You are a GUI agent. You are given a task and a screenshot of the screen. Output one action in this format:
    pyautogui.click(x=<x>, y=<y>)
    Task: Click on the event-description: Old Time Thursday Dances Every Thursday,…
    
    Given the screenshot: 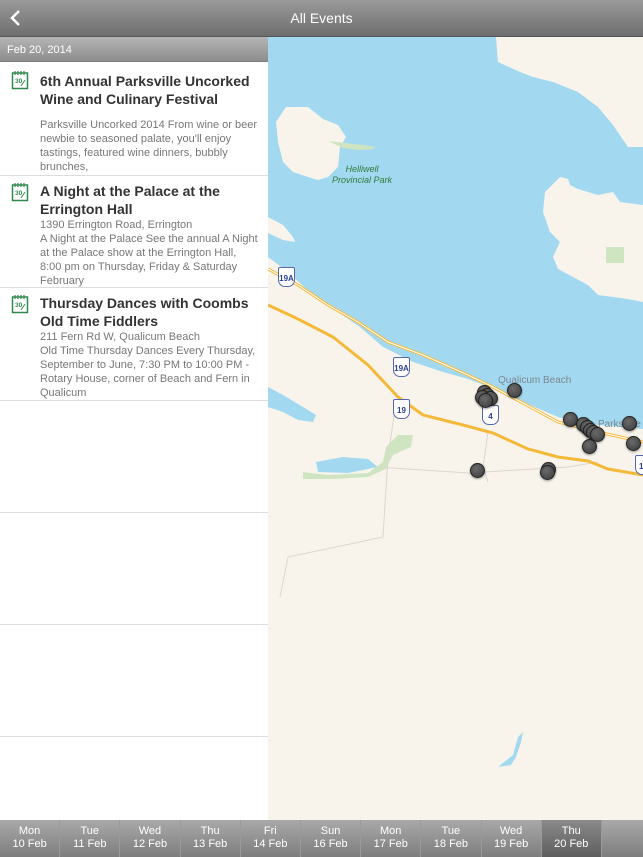 What is the action you would take?
    pyautogui.click(x=148, y=372)
    